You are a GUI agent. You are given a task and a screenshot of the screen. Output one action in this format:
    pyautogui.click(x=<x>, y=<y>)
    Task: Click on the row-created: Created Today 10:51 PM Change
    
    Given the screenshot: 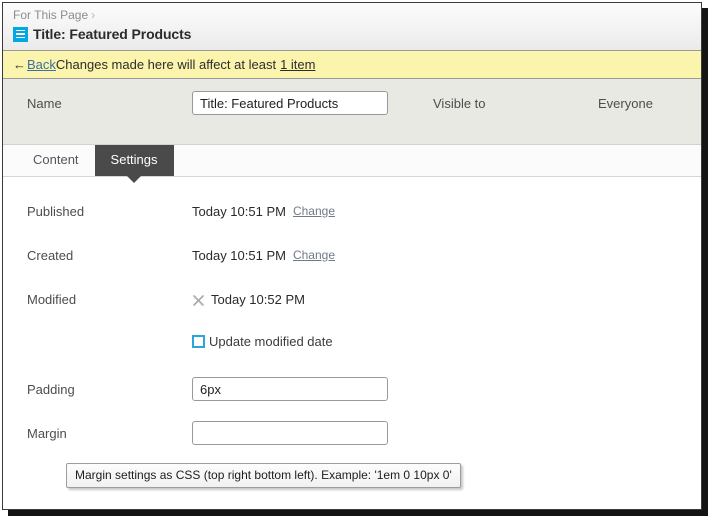 What is the action you would take?
    pyautogui.click(x=352, y=255)
    